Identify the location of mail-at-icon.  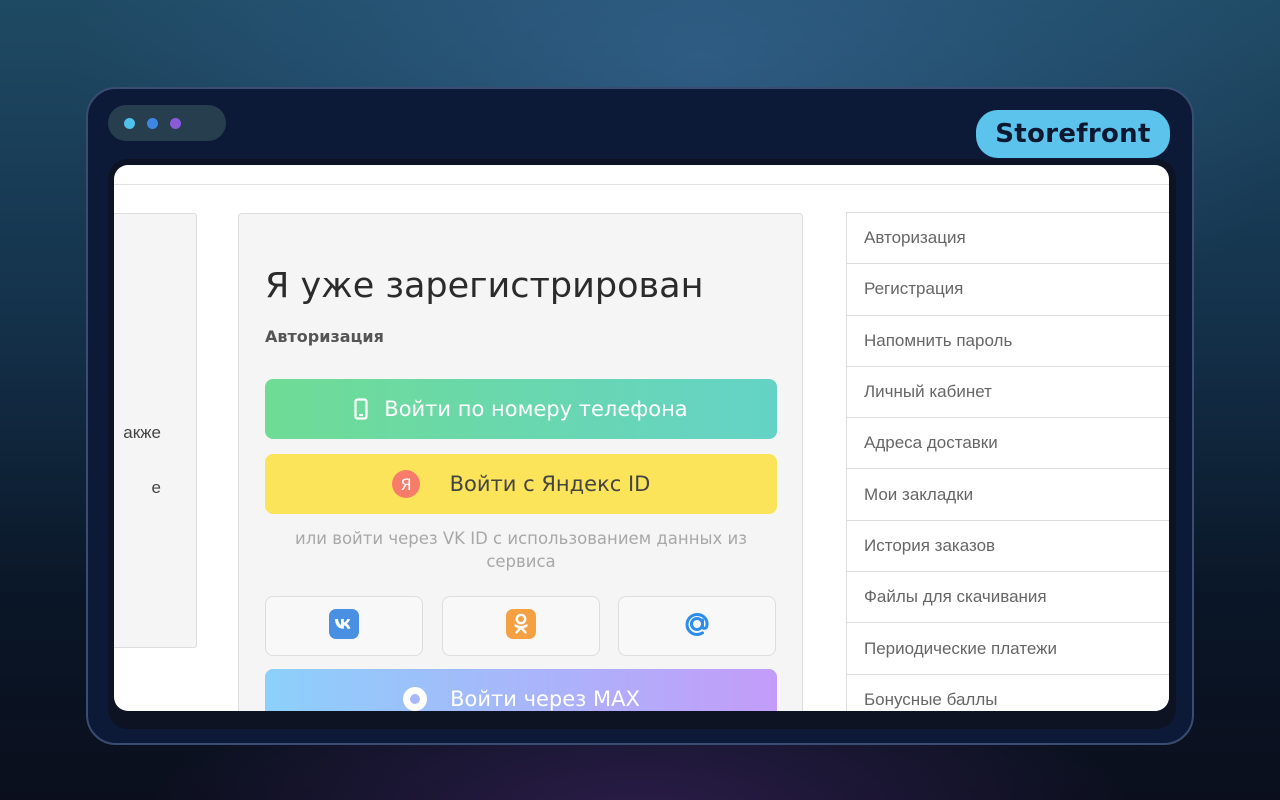
(697, 626).